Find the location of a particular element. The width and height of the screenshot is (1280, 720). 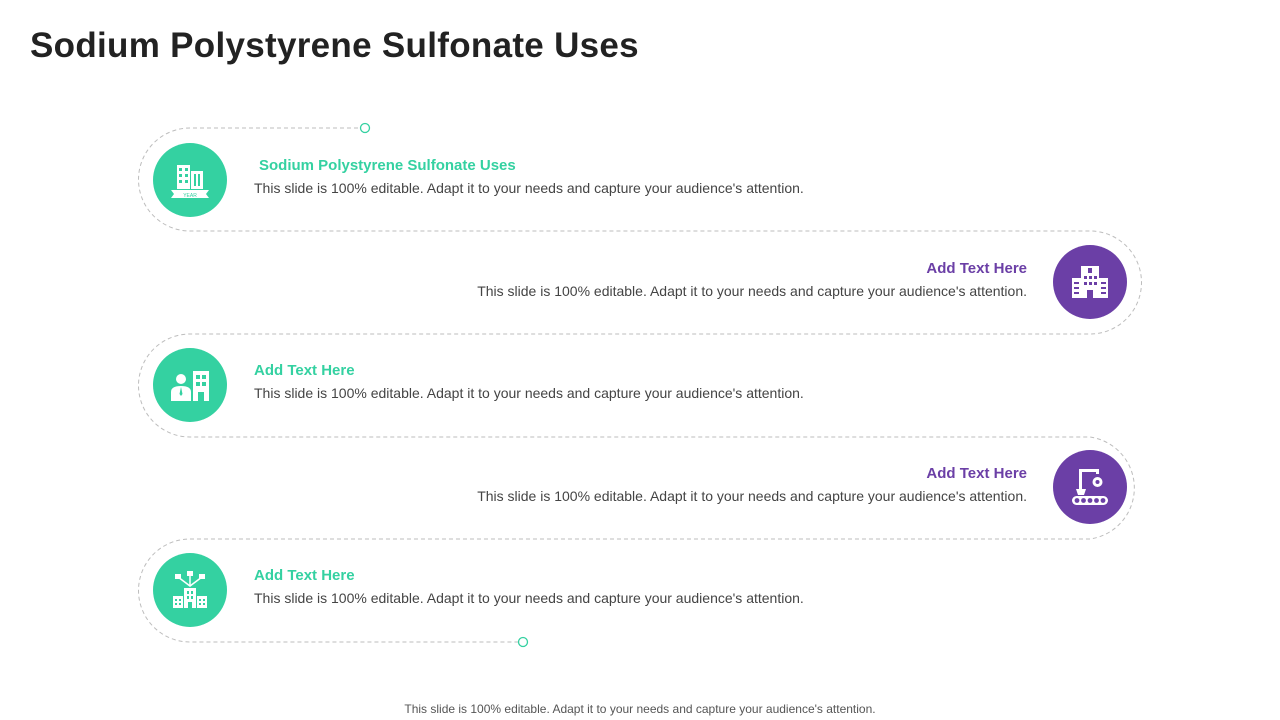

connector-start-dot is located at coordinates (365, 128).